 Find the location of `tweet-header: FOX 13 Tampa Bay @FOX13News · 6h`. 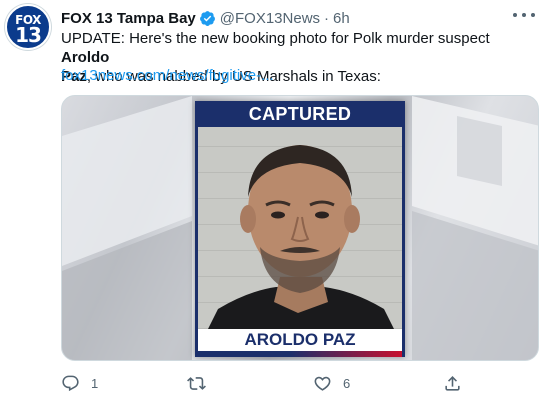

tweet-header: FOX 13 Tampa Bay @FOX13News · 6h is located at coordinates (205, 18).